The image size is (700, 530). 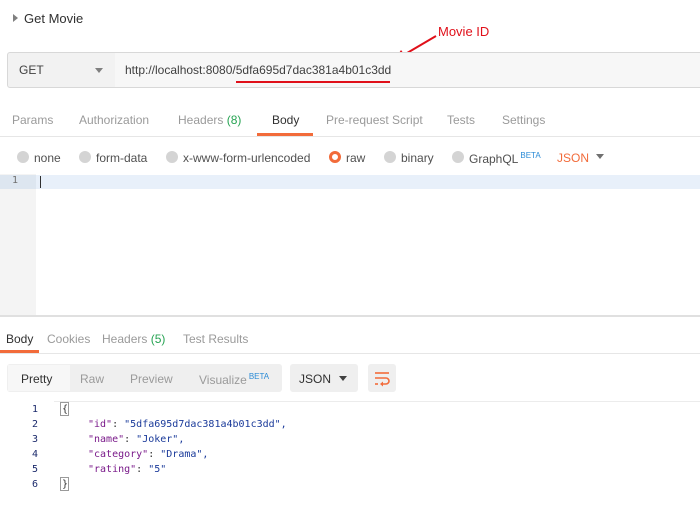 What do you see at coordinates (180, 70) in the screenshot?
I see `url-base: http://localhost:8080/` at bounding box center [180, 70].